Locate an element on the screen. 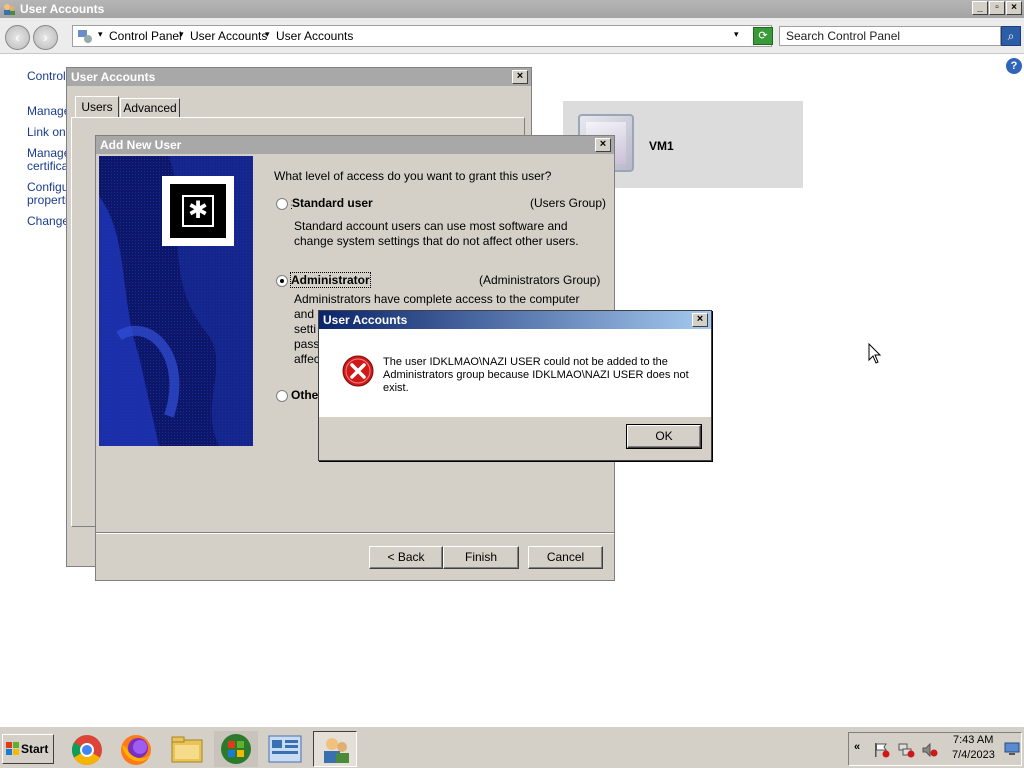  search-input: Search Control Panel is located at coordinates (890, 36).